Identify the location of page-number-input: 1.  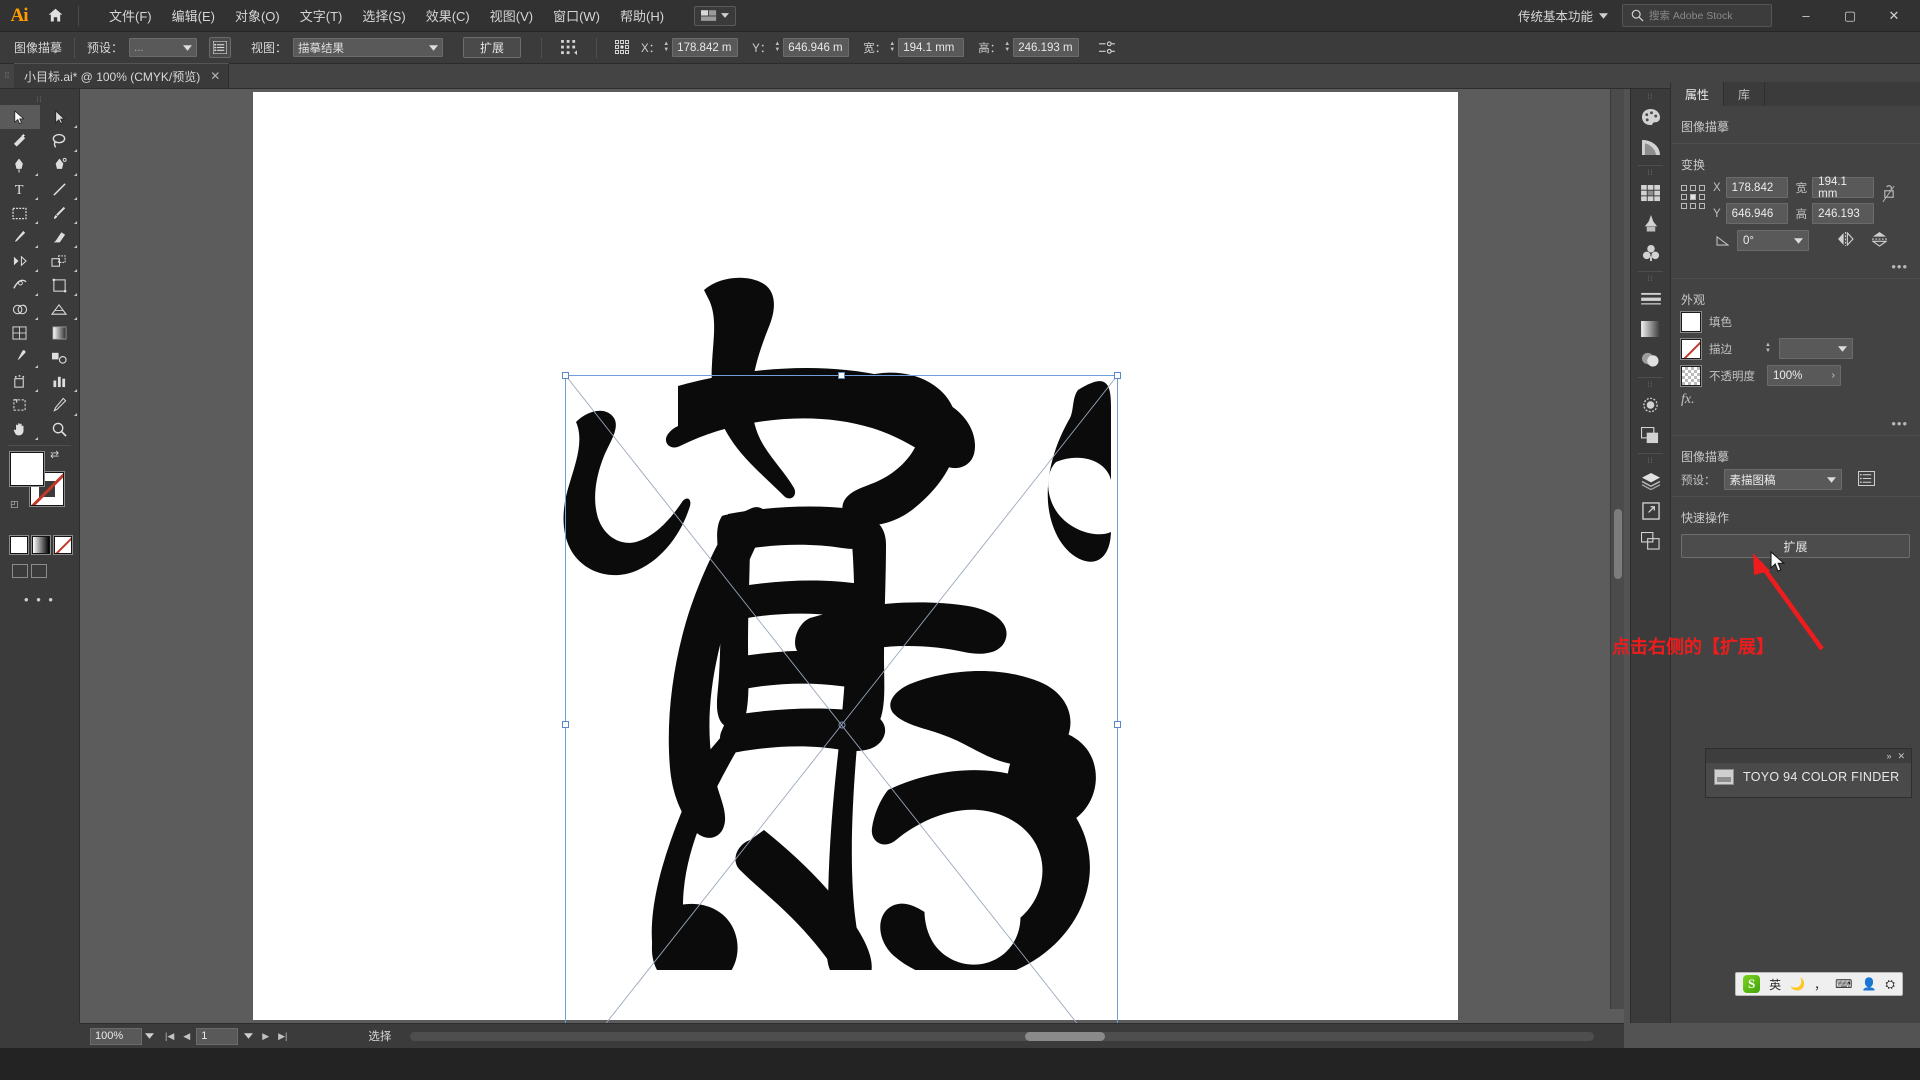
(217, 1036).